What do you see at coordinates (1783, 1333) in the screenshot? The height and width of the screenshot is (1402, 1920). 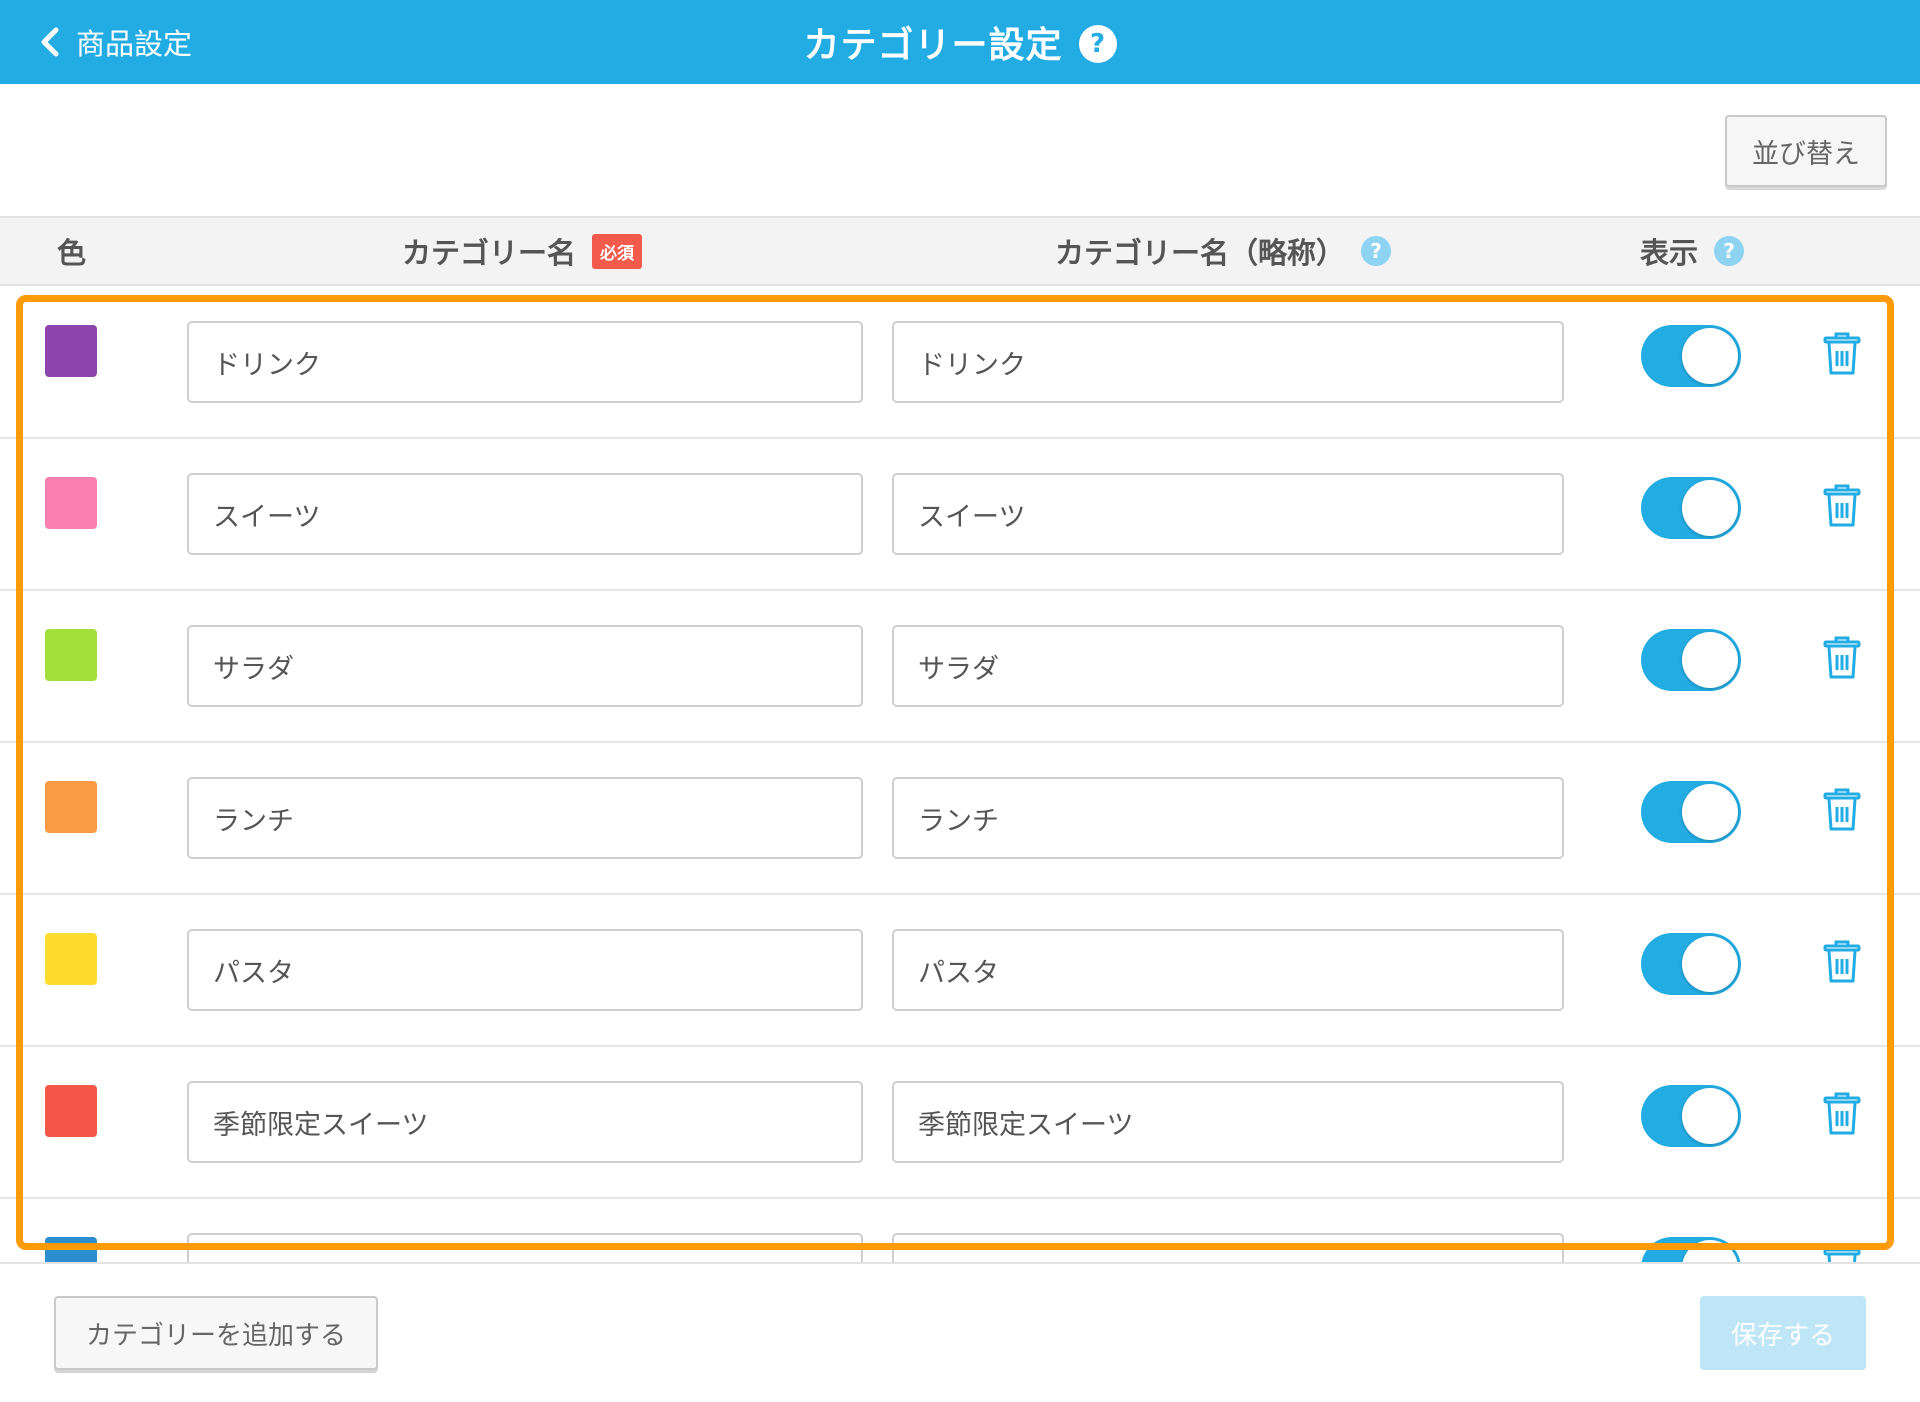 I see `save-button: 保存する` at bounding box center [1783, 1333].